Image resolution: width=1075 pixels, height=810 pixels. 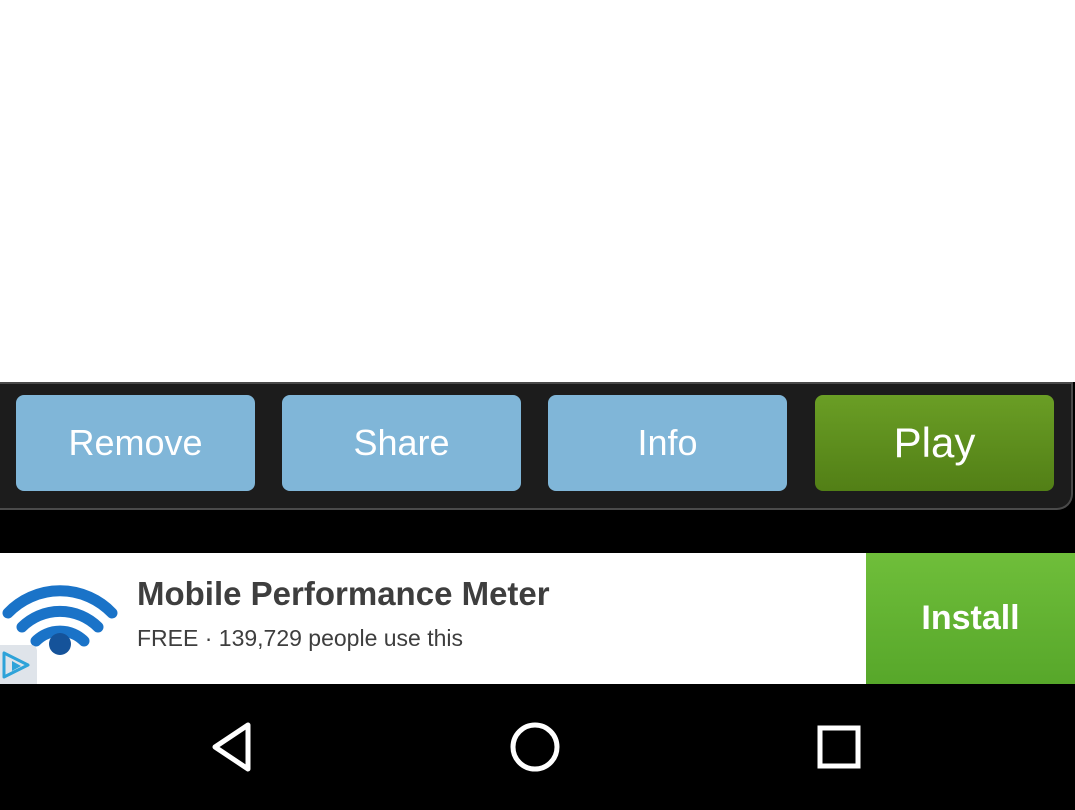 What do you see at coordinates (300, 638) in the screenshot?
I see `ad-subtitle: FREE · 139,729 people use this` at bounding box center [300, 638].